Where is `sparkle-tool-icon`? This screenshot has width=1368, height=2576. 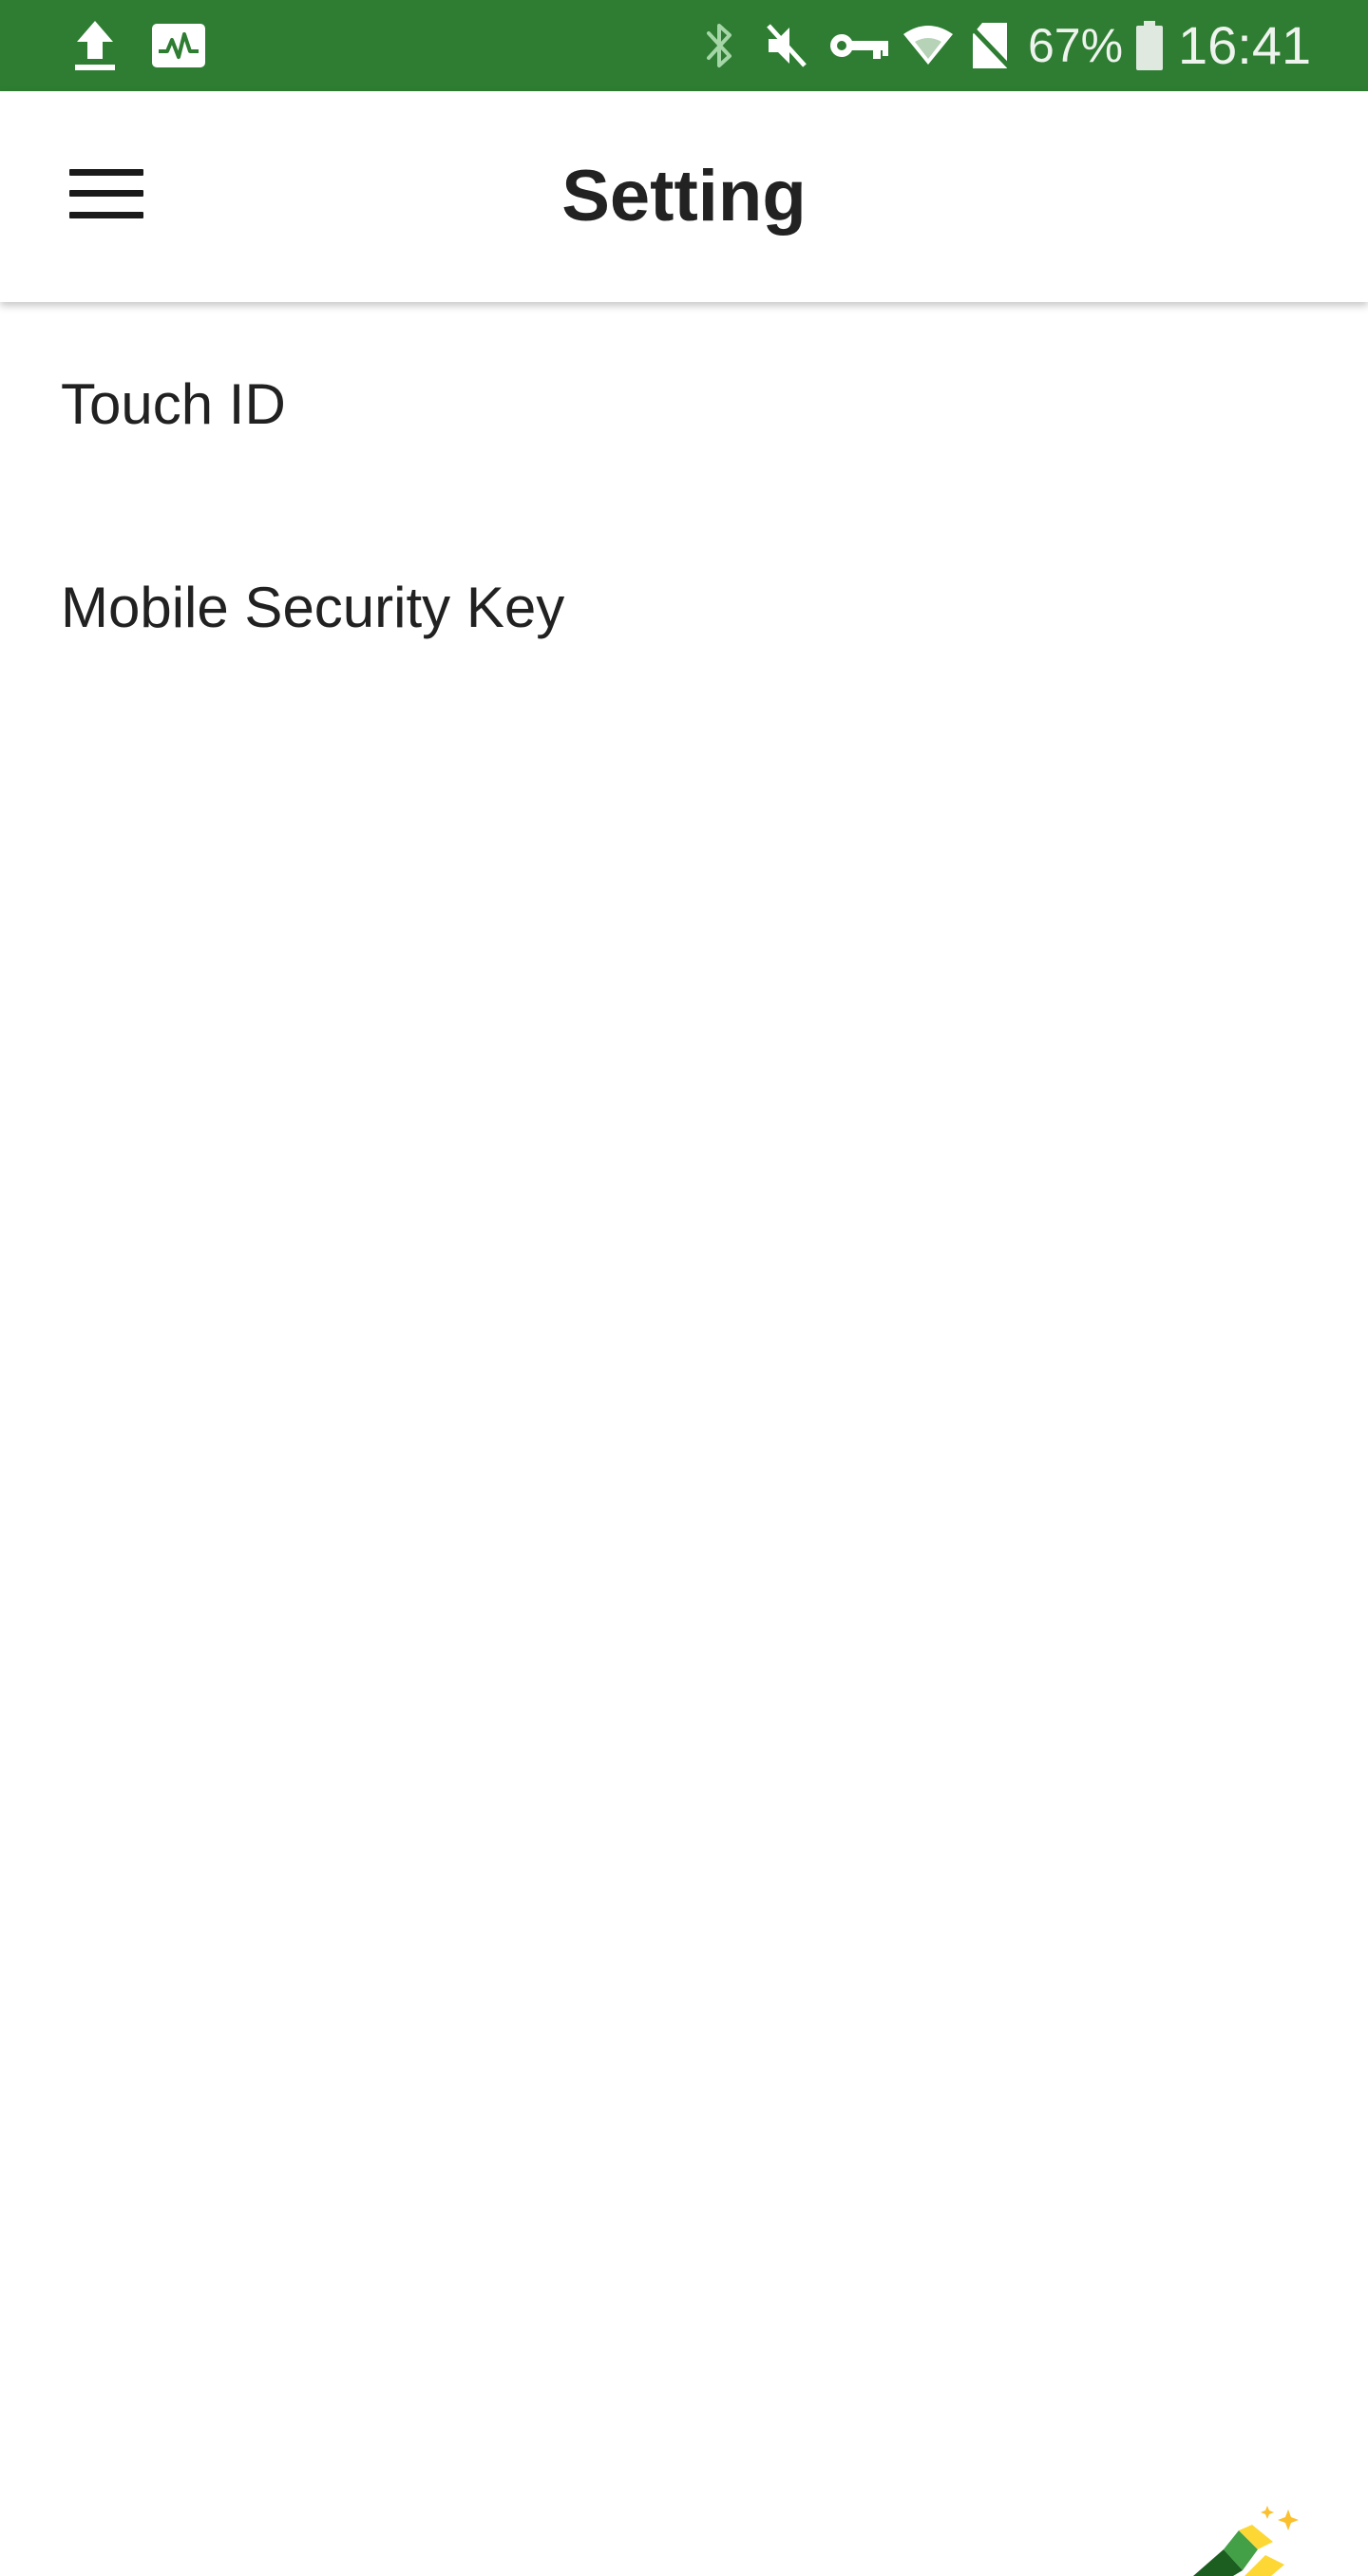
sparkle-tool-icon is located at coordinates (1247, 2539).